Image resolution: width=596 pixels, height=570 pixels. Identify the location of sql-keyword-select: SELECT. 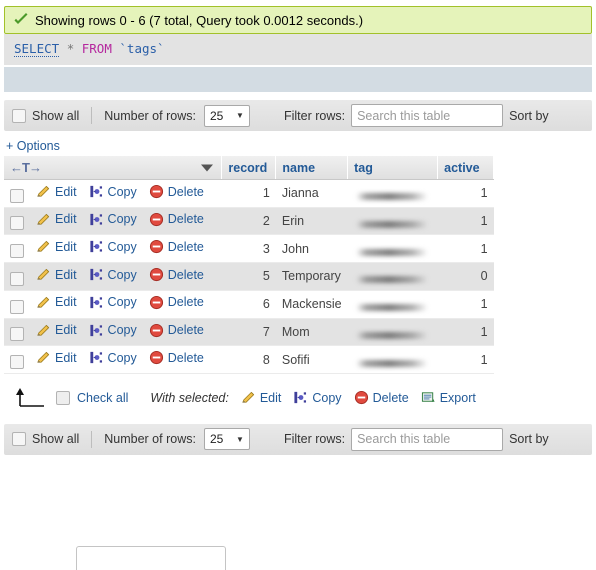
(37, 49).